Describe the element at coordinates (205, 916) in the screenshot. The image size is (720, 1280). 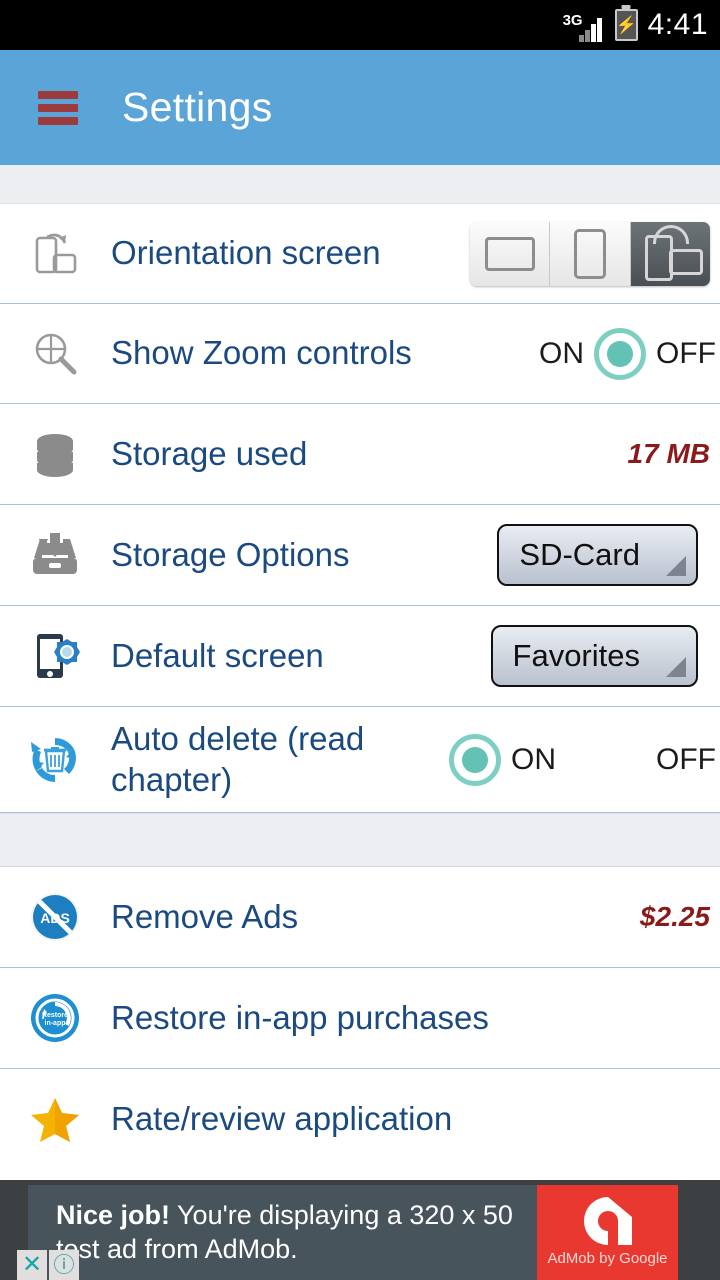
I see `setting-label: Remove Ads` at that location.